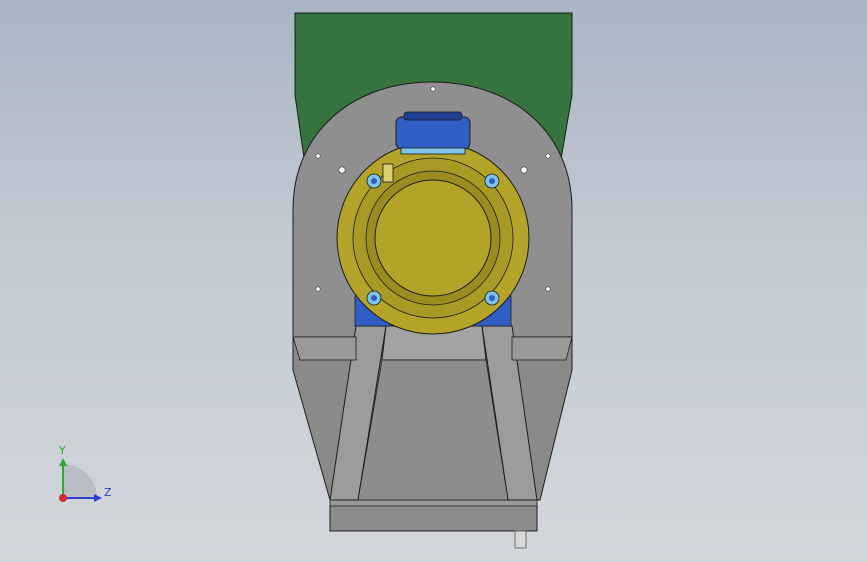  I want to click on skirt-flap-right, so click(542, 348).